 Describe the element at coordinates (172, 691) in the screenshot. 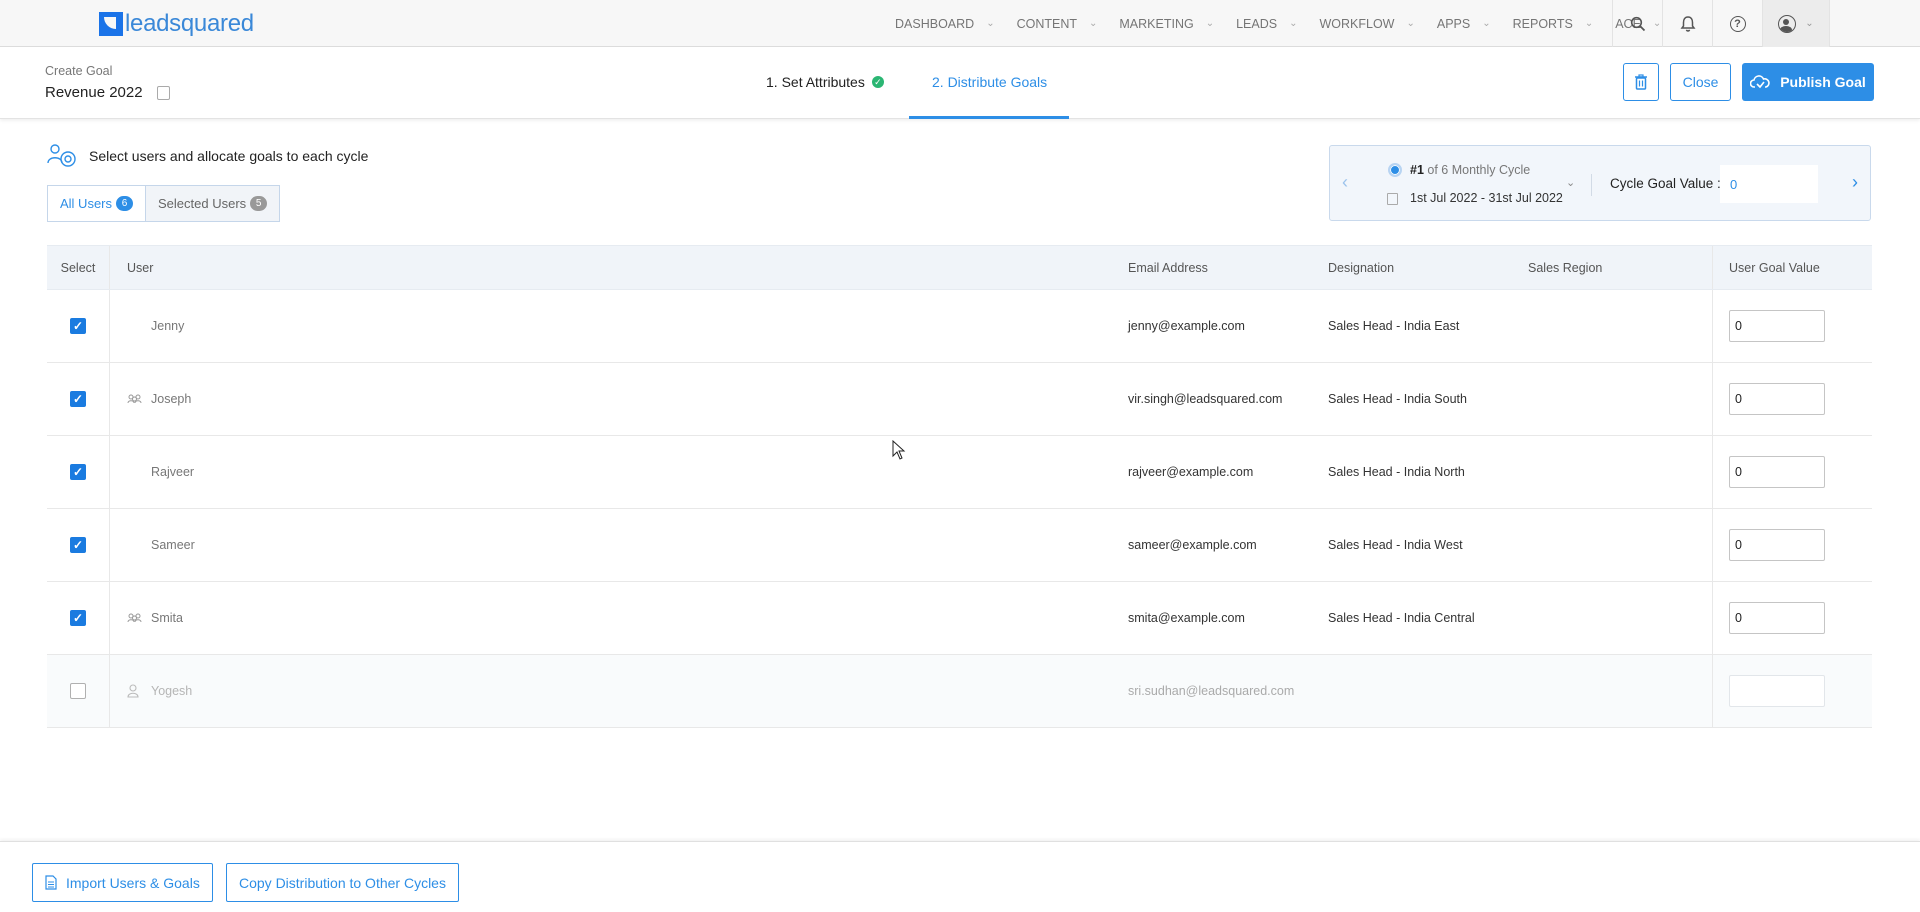

I see `user-name: Yogesh` at that location.